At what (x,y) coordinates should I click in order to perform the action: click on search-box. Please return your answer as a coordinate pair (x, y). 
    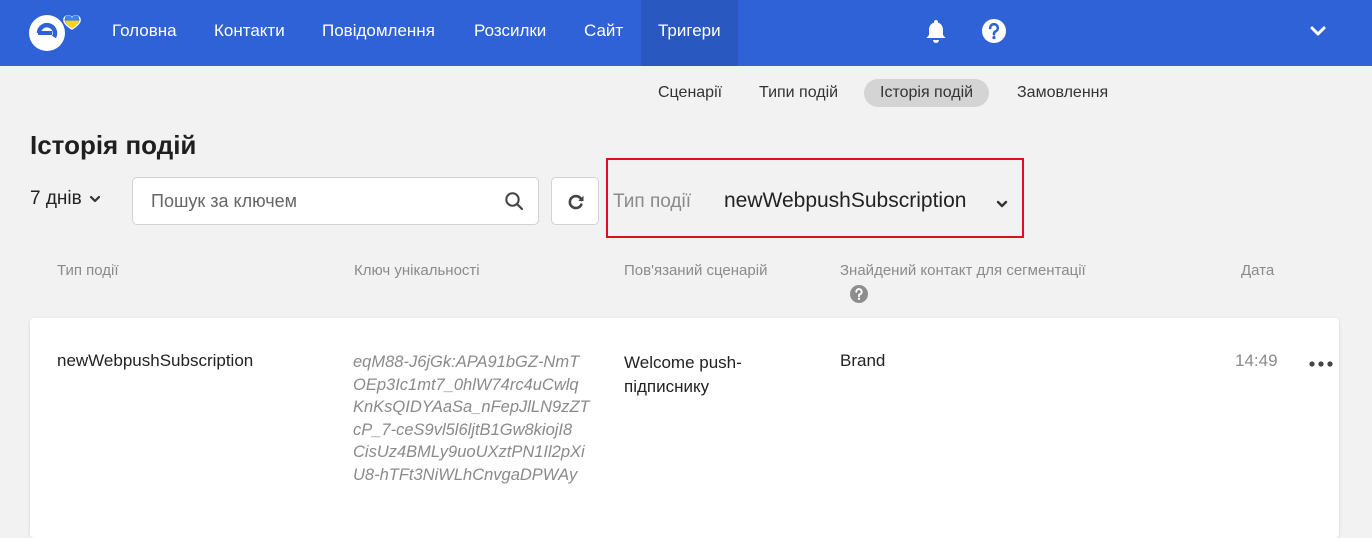
    Looking at the image, I should click on (335, 201).